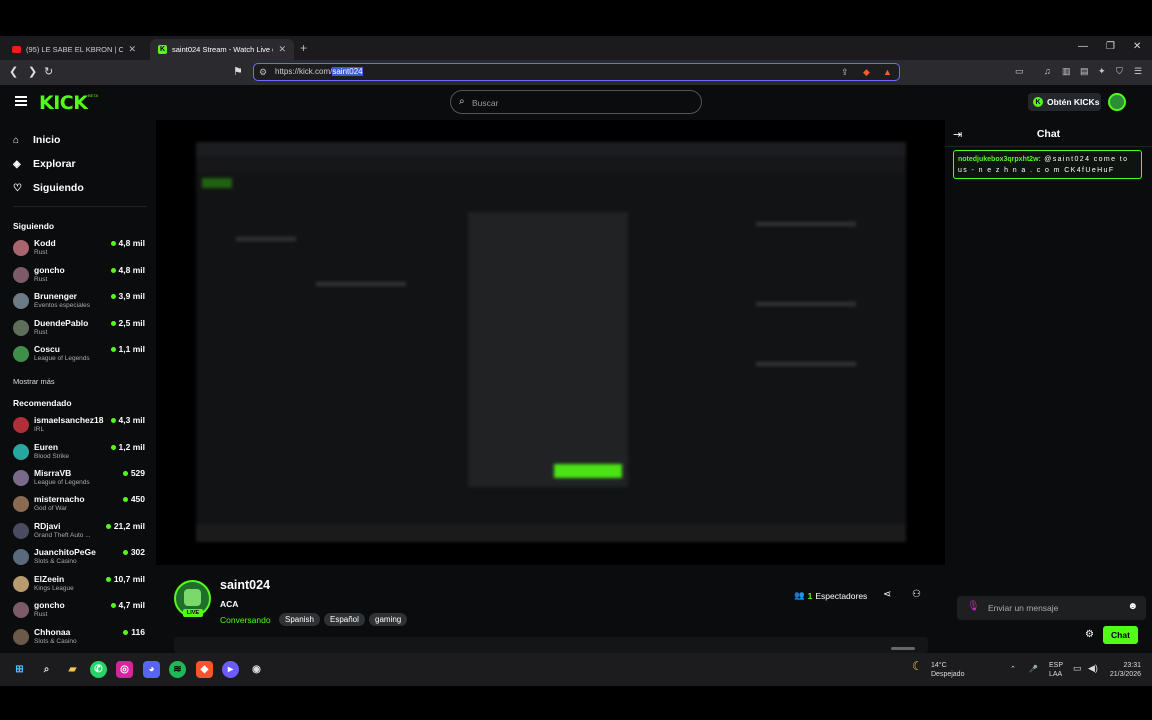 This screenshot has width=1152, height=720. Describe the element at coordinates (916, 594) in the screenshot. I see `follow-icon: ⚇` at that location.